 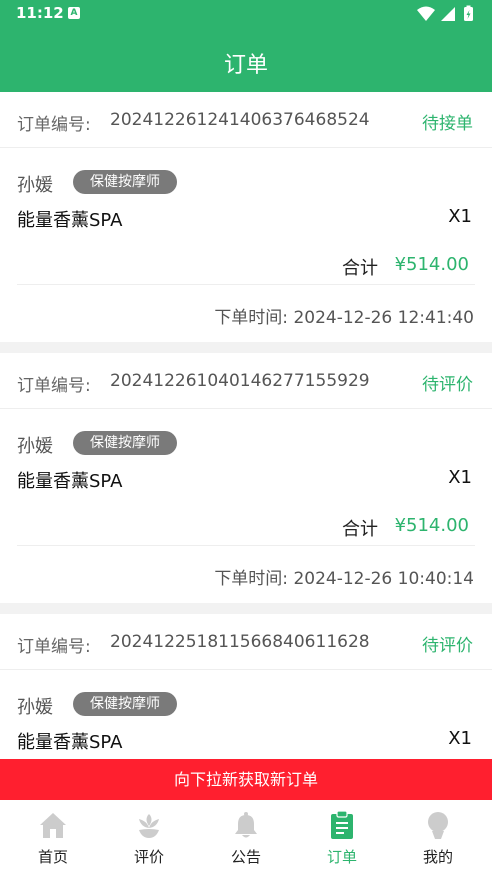 What do you see at coordinates (246, 779) in the screenshot?
I see `refresh-banner: 向下拉新获取新订单` at bounding box center [246, 779].